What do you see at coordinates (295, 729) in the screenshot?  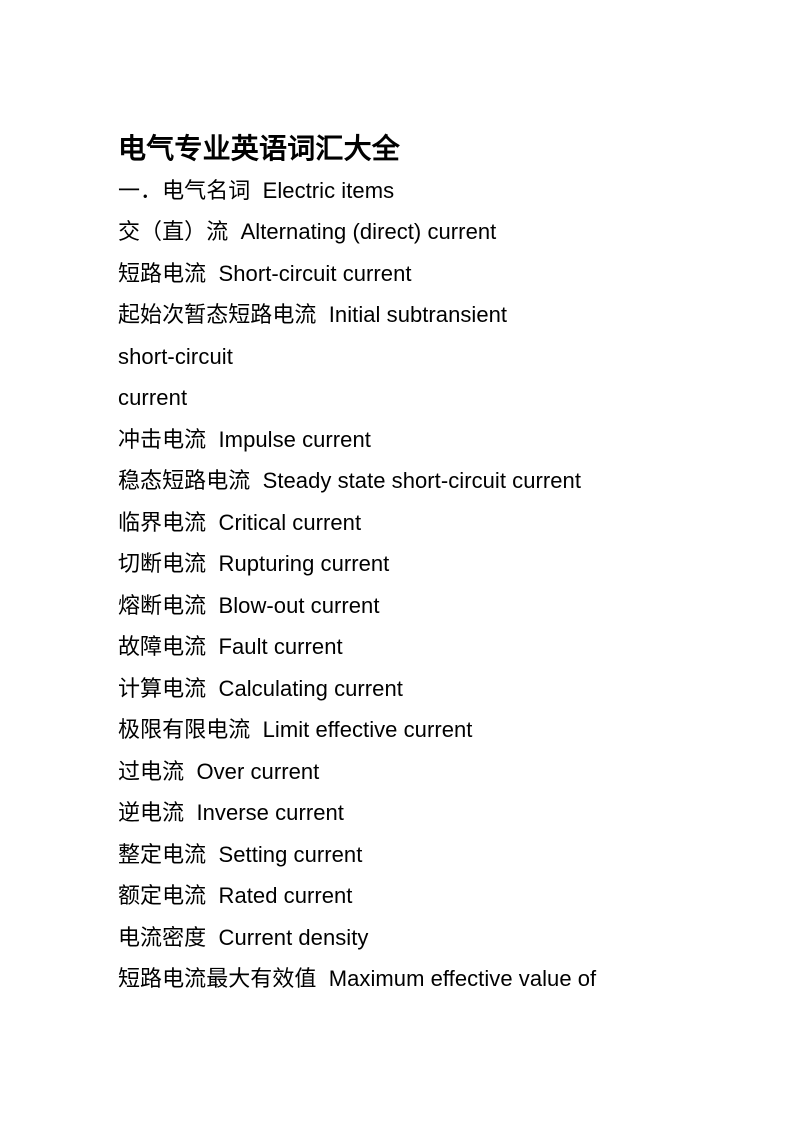 I see `list-item: 极限有限电流 Limit effective current` at bounding box center [295, 729].